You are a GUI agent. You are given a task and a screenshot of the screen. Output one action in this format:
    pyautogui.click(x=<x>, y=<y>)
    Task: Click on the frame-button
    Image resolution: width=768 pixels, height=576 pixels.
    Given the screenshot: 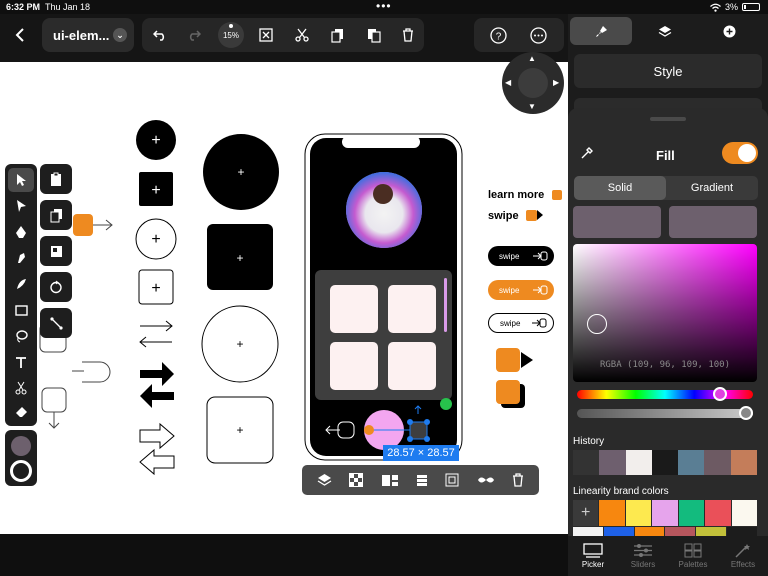 What is the action you would take?
    pyautogui.click(x=266, y=35)
    